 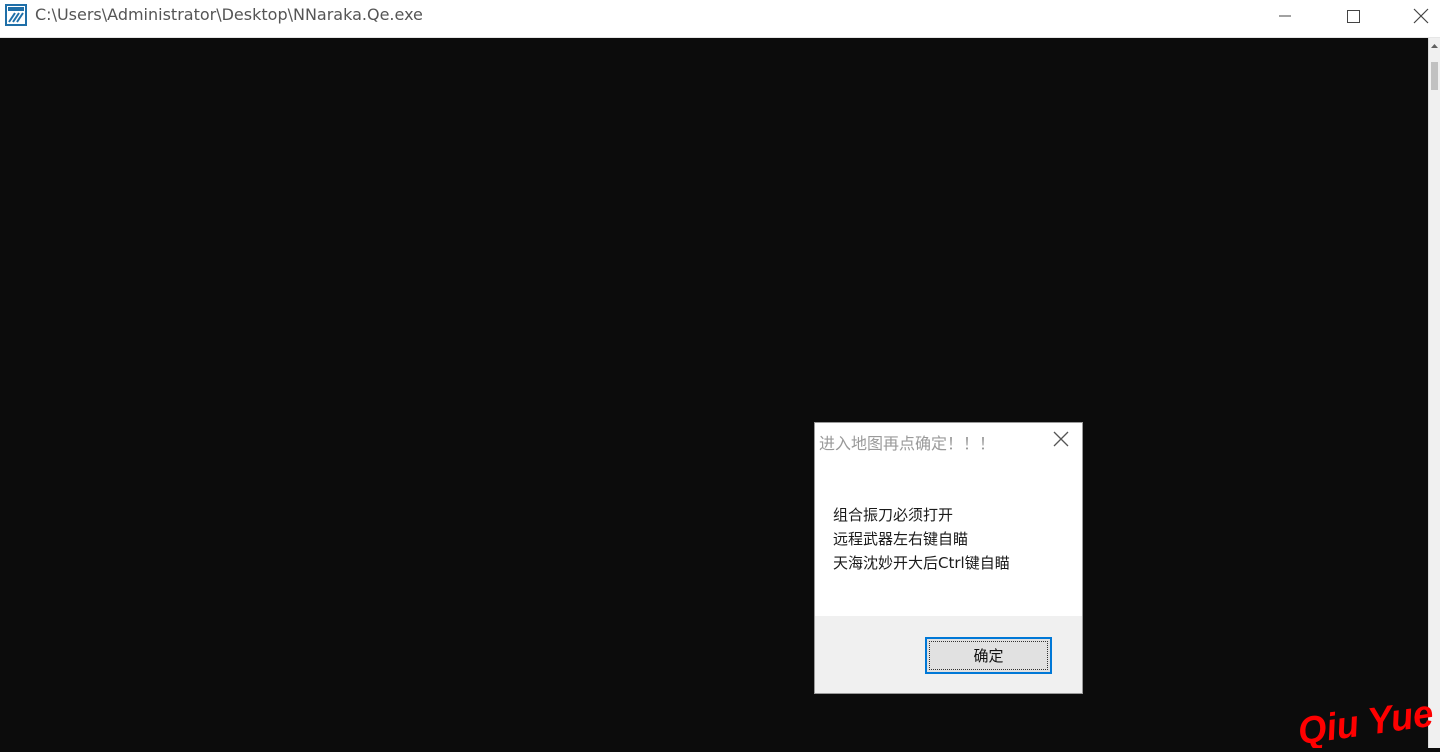 I want to click on dialog-close-button, so click(x=1061, y=441).